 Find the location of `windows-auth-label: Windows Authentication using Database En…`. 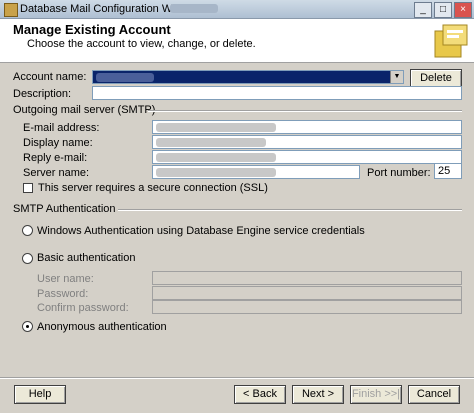

windows-auth-label: Windows Authentication using Database En… is located at coordinates (201, 231).